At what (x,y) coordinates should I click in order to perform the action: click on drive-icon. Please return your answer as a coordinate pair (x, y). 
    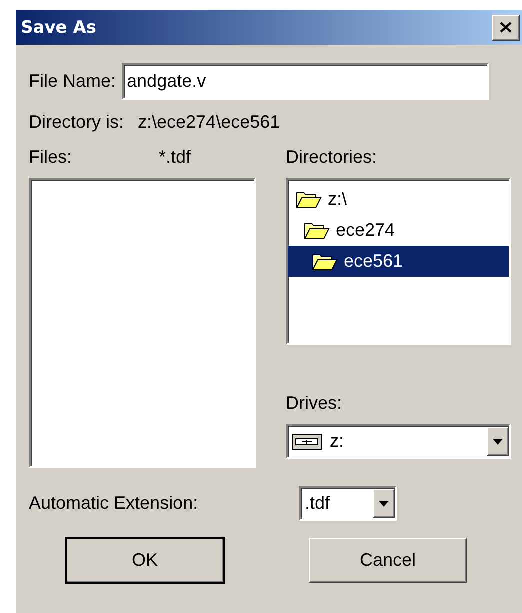
    Looking at the image, I should click on (307, 442).